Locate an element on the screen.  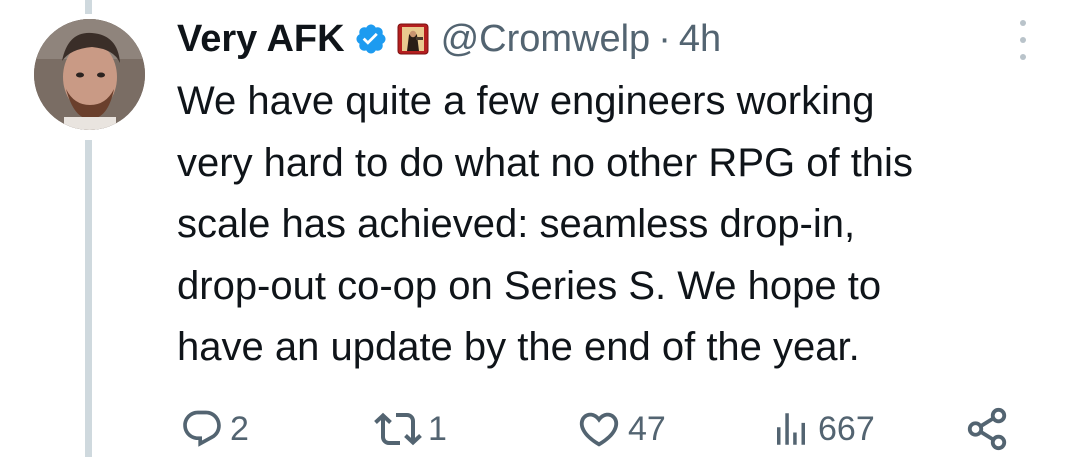
retweet-button: 1 is located at coordinates (410, 429).